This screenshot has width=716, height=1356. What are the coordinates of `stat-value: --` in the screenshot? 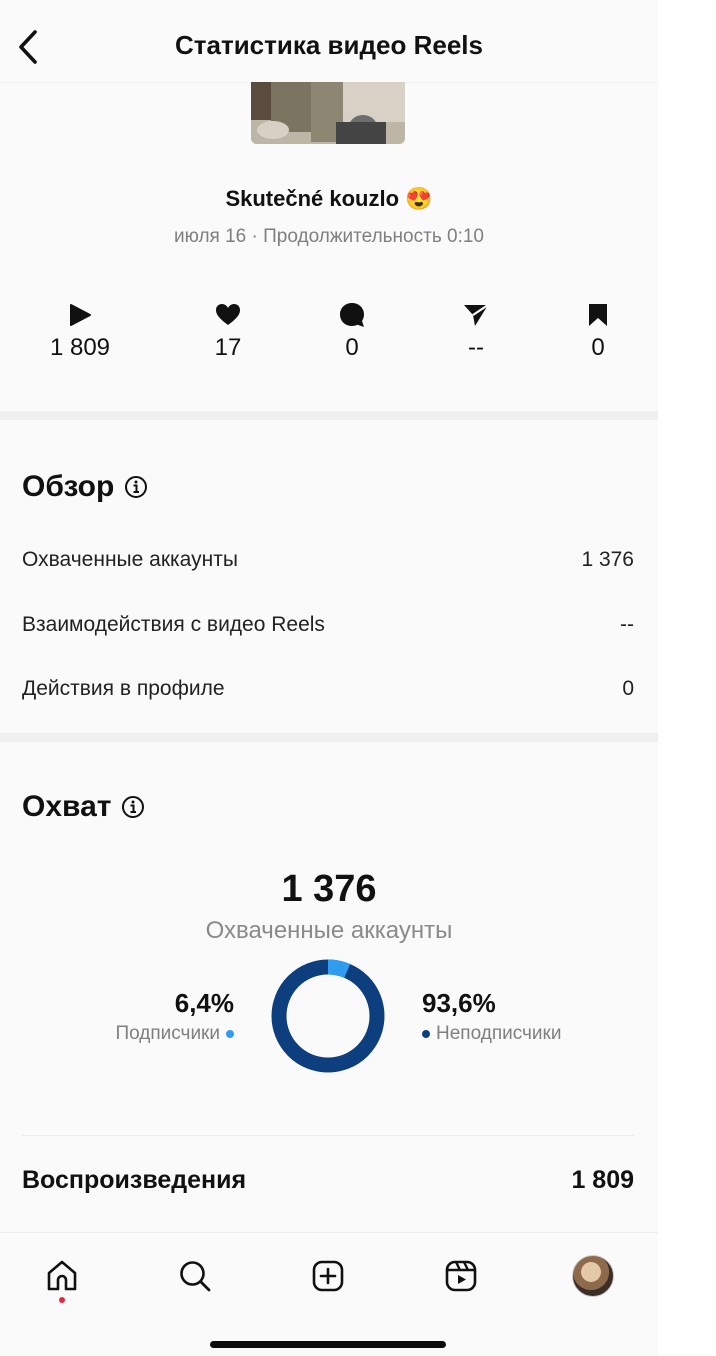 It's located at (476, 347).